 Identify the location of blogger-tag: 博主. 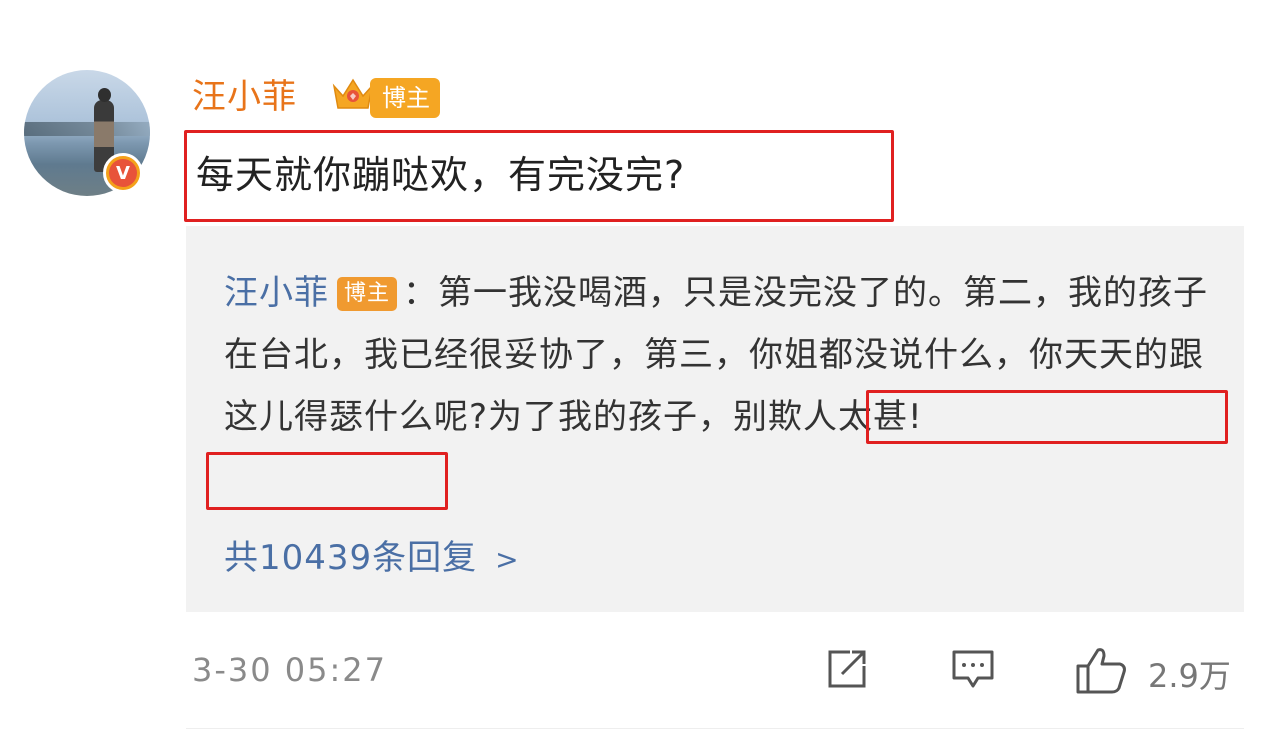
(405, 98).